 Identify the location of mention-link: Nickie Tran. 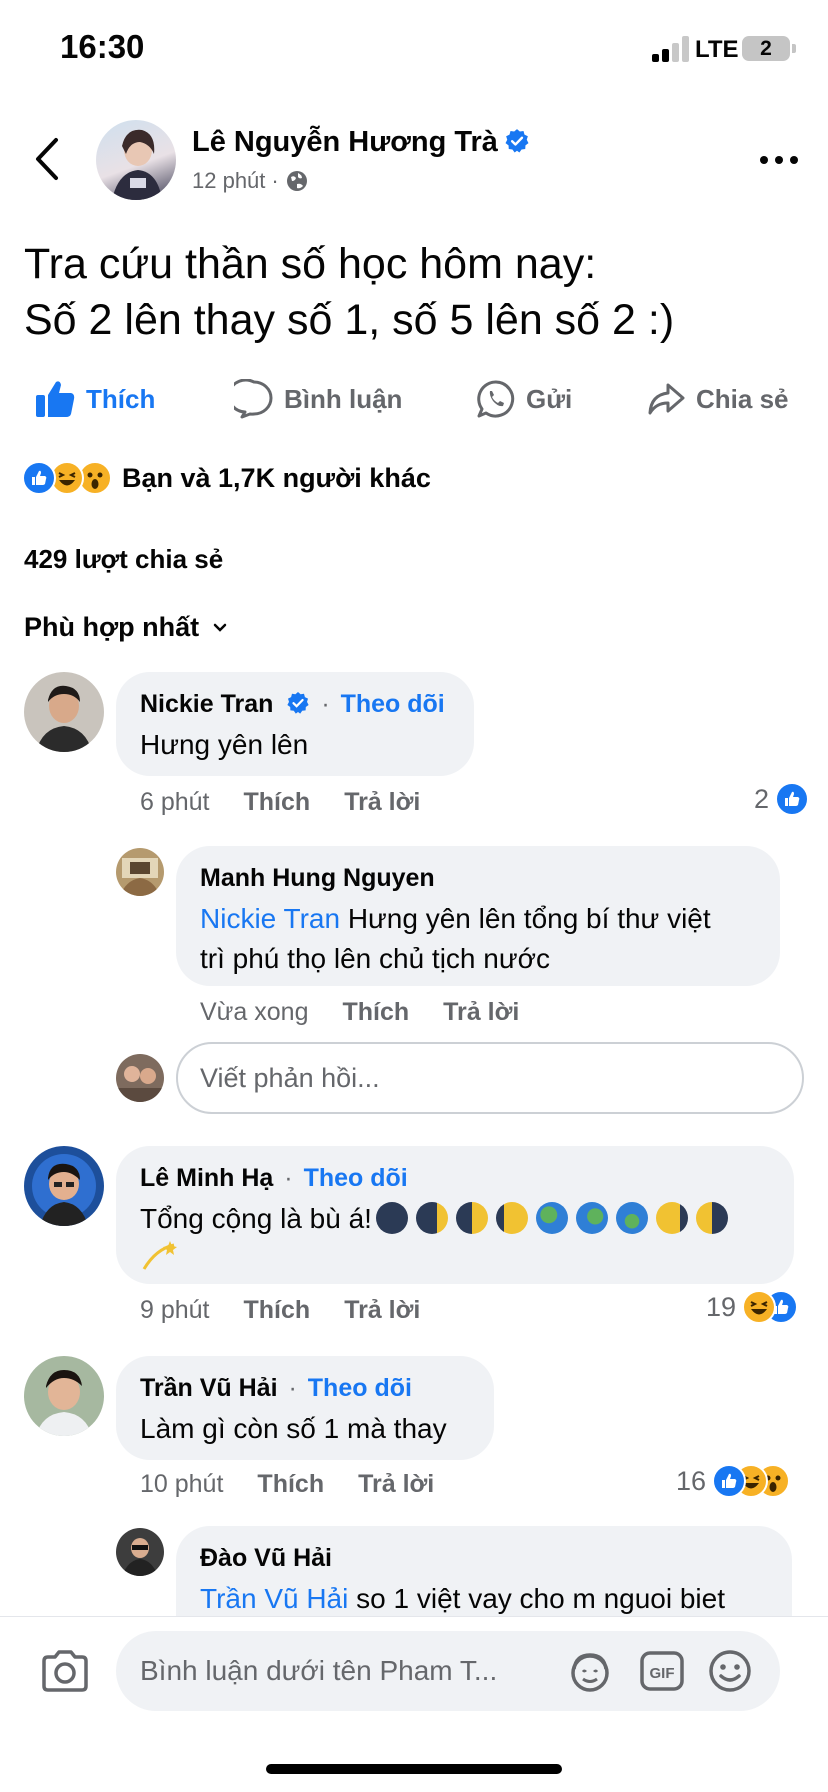
(270, 918).